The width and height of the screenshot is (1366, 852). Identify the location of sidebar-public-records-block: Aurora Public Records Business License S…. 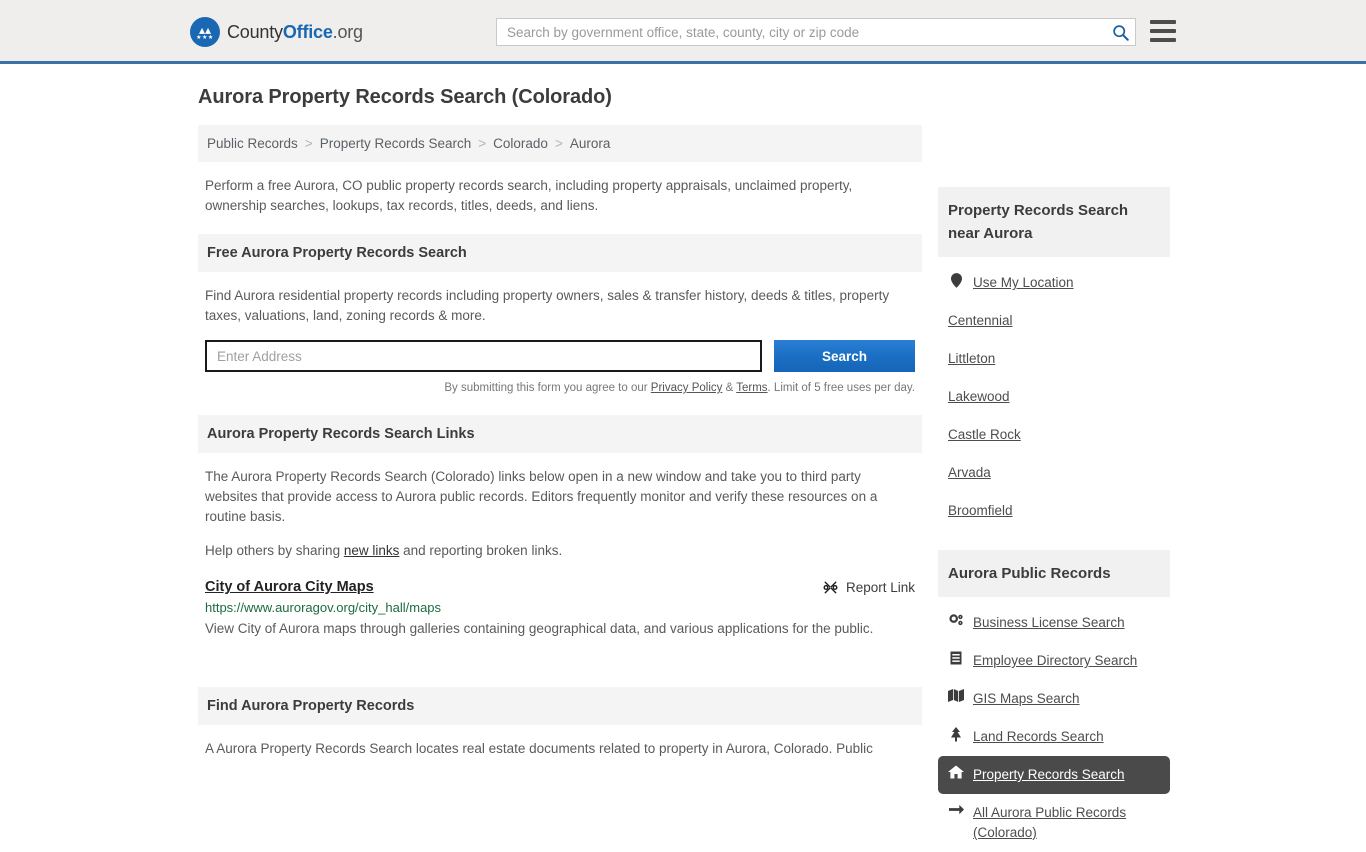
(1054, 701).